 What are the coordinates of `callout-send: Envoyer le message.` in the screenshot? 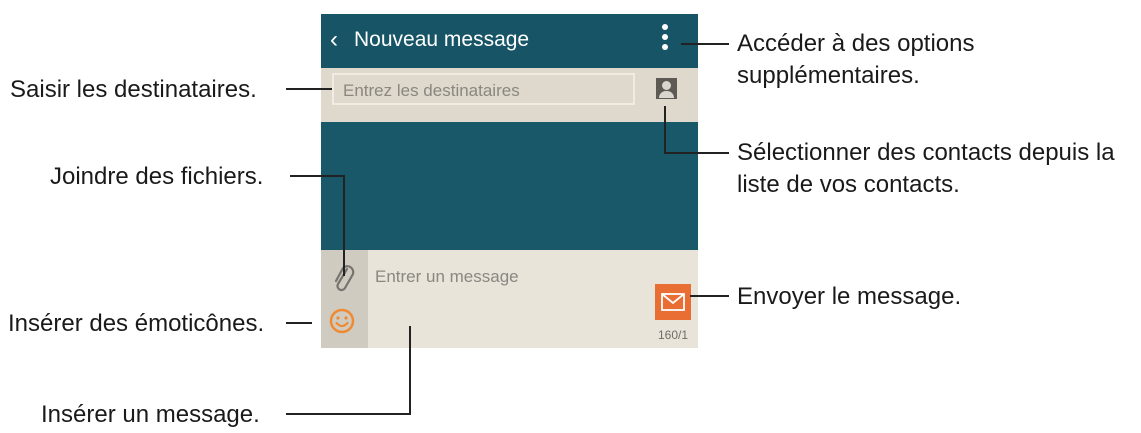 It's located at (849, 296).